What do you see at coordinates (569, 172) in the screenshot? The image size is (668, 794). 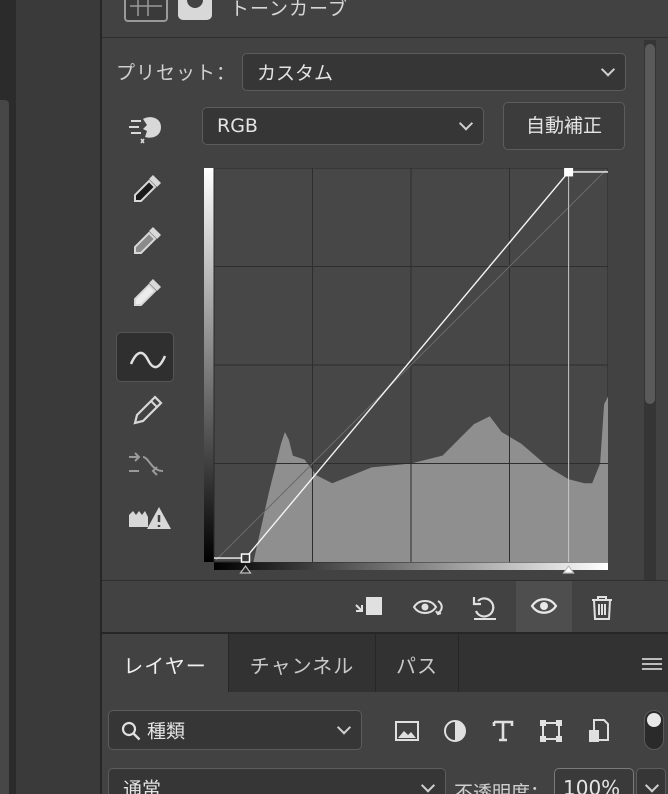 I see `curve-point-white` at bounding box center [569, 172].